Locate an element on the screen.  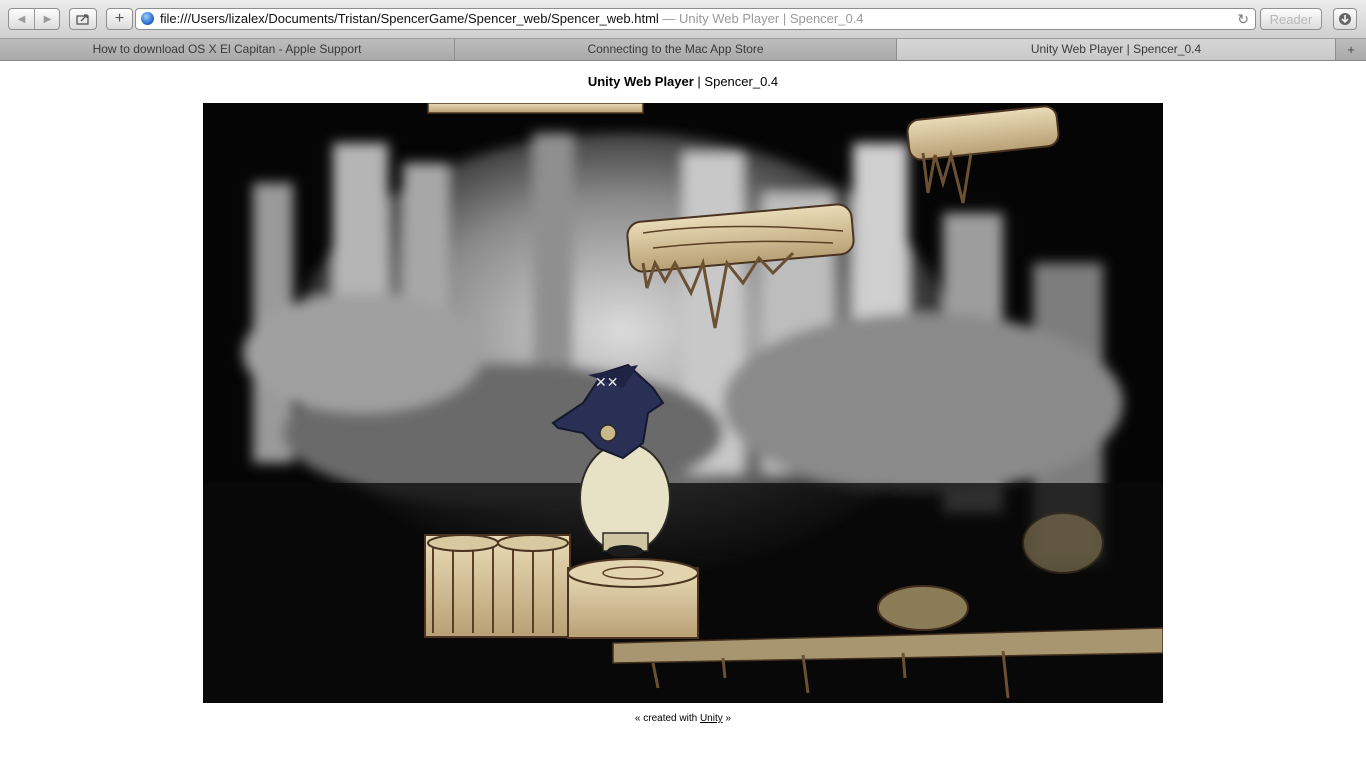
forward-button: ▶ is located at coordinates (47, 19).